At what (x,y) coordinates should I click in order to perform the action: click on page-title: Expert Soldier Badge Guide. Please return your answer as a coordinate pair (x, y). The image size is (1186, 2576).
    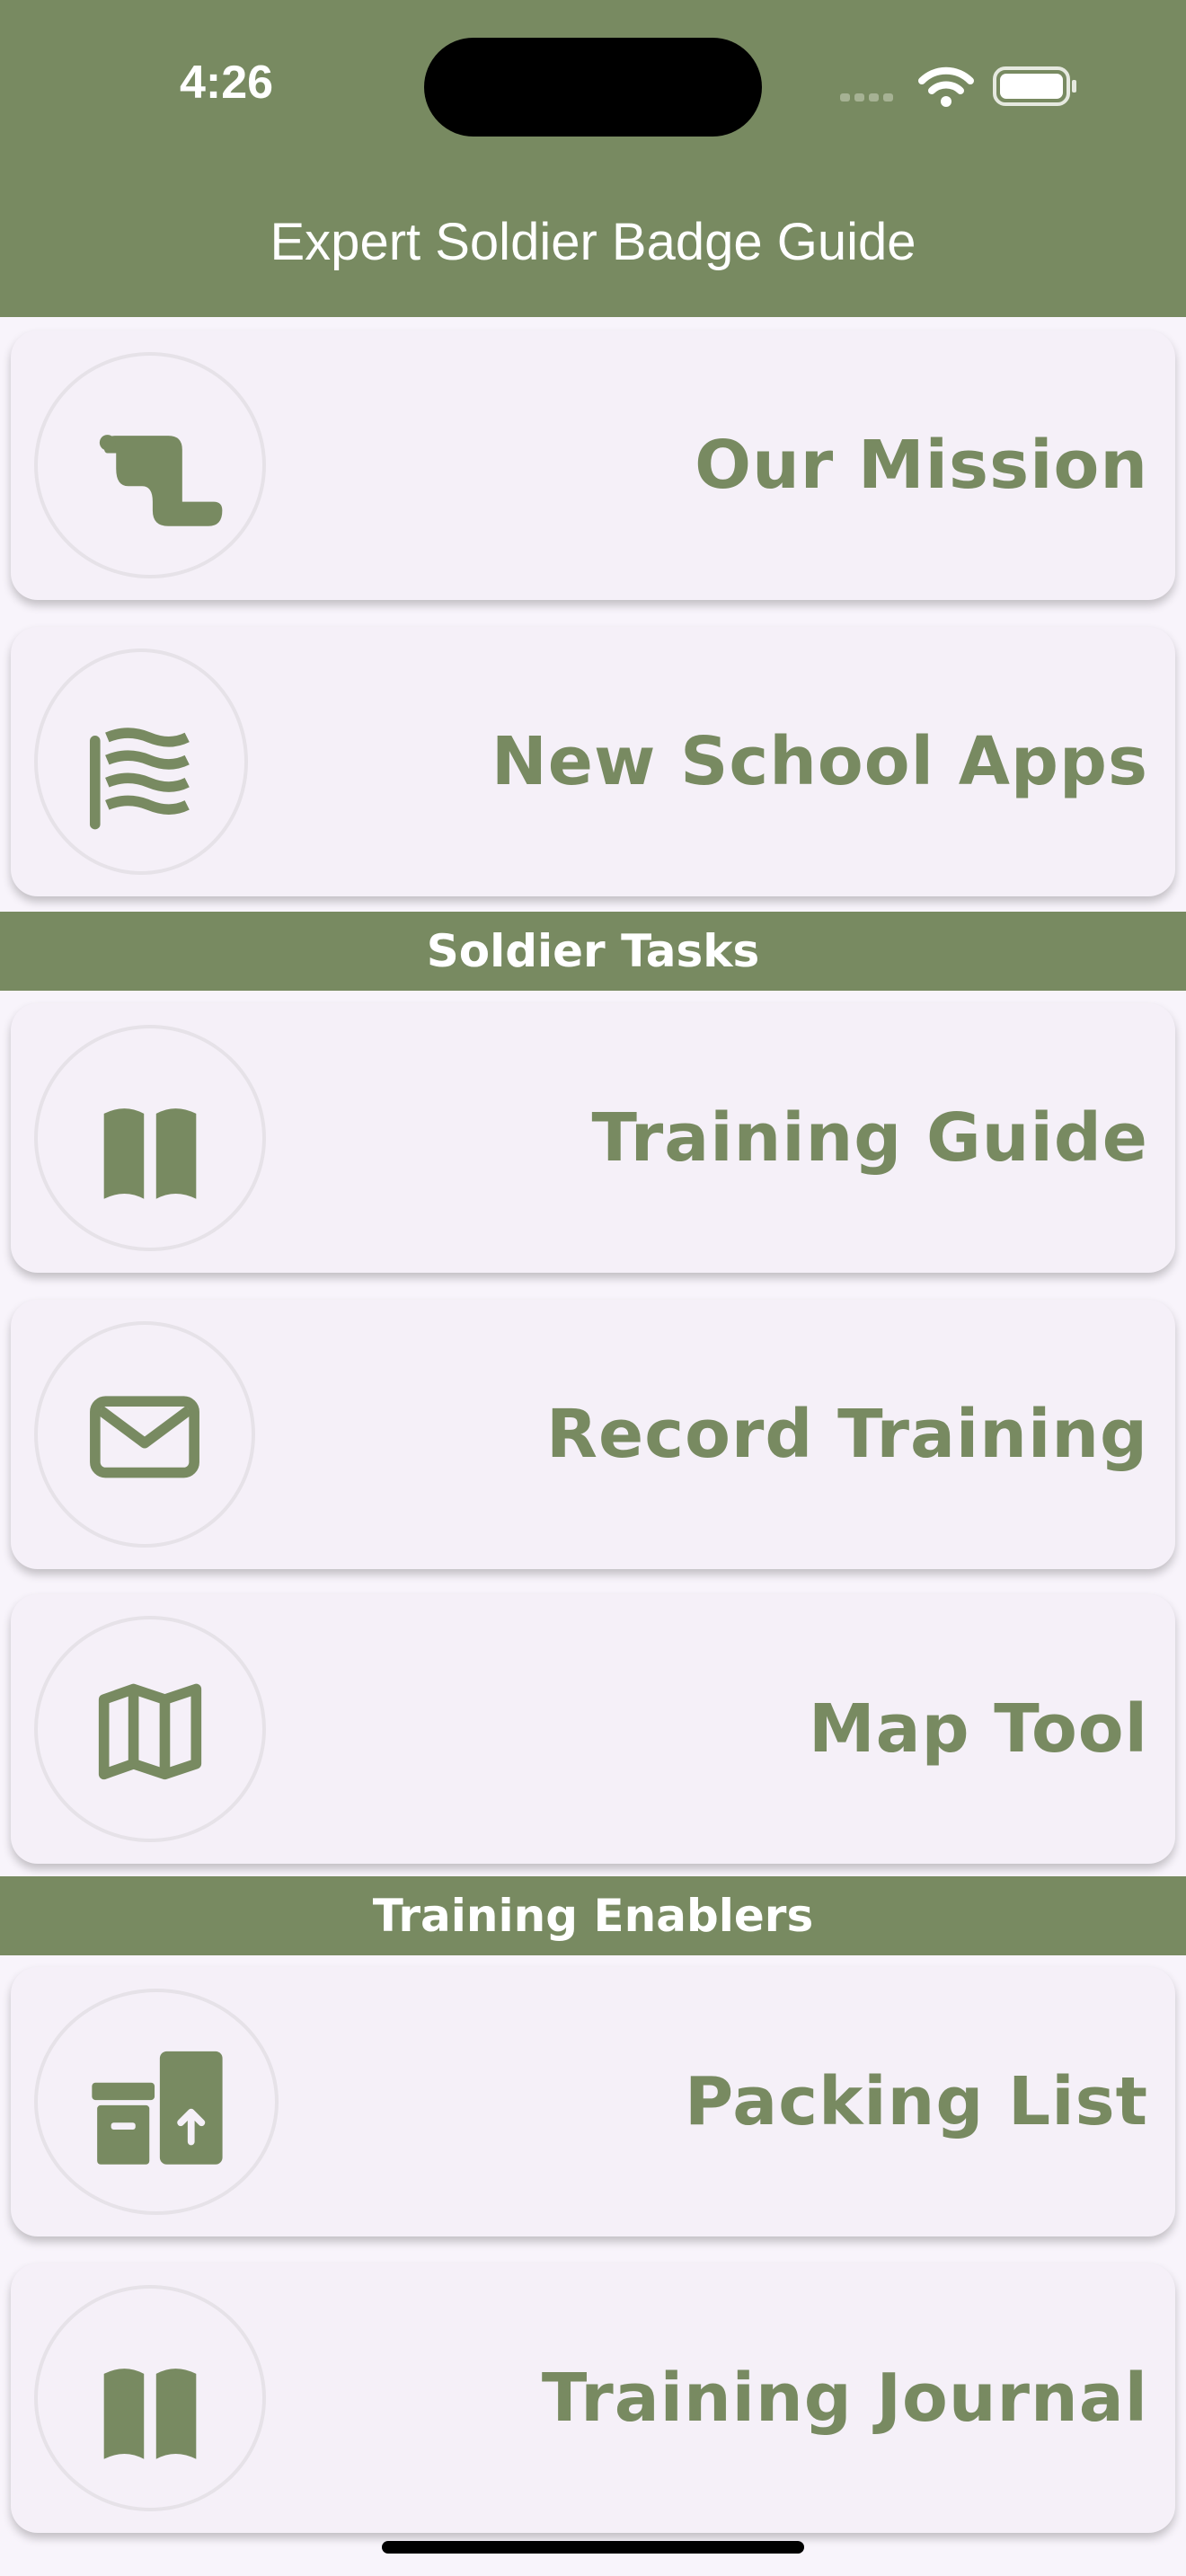
    Looking at the image, I should click on (593, 242).